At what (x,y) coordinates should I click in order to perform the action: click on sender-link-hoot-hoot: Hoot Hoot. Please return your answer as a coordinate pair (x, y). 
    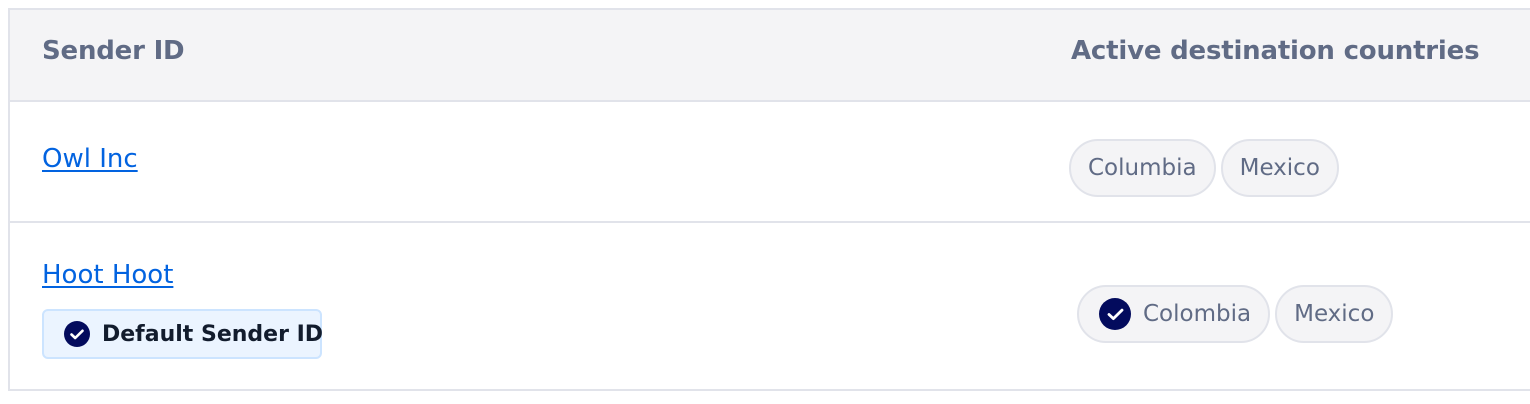
    Looking at the image, I should click on (107, 275).